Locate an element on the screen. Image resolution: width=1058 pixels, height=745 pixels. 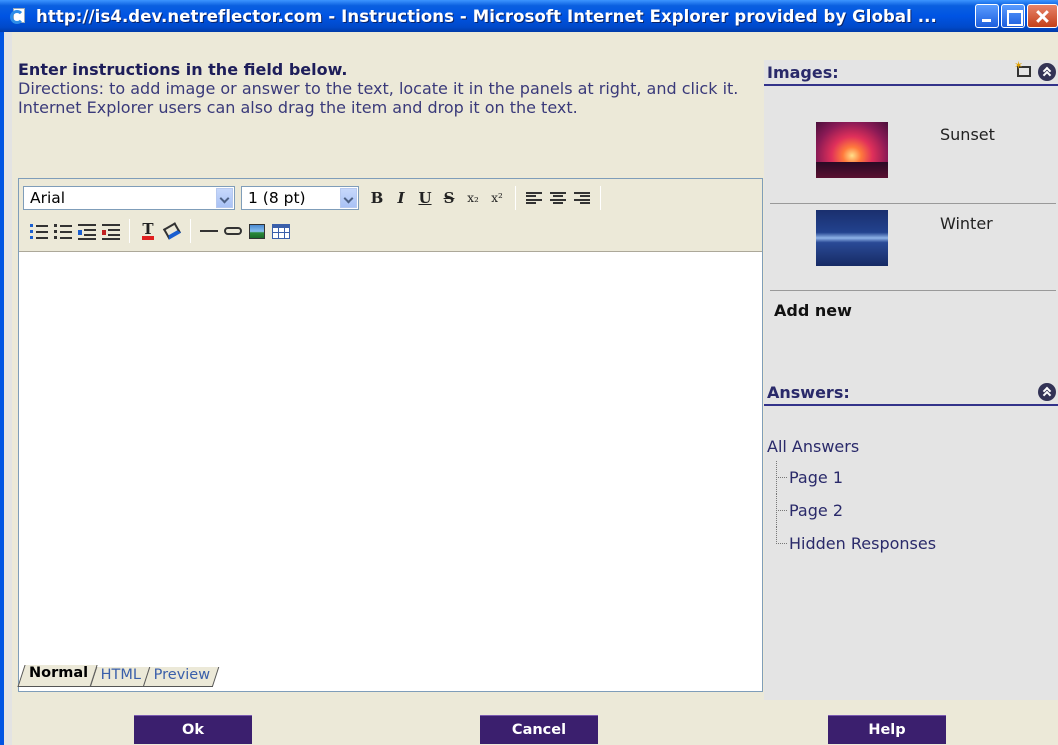
image-icon is located at coordinates (257, 231).